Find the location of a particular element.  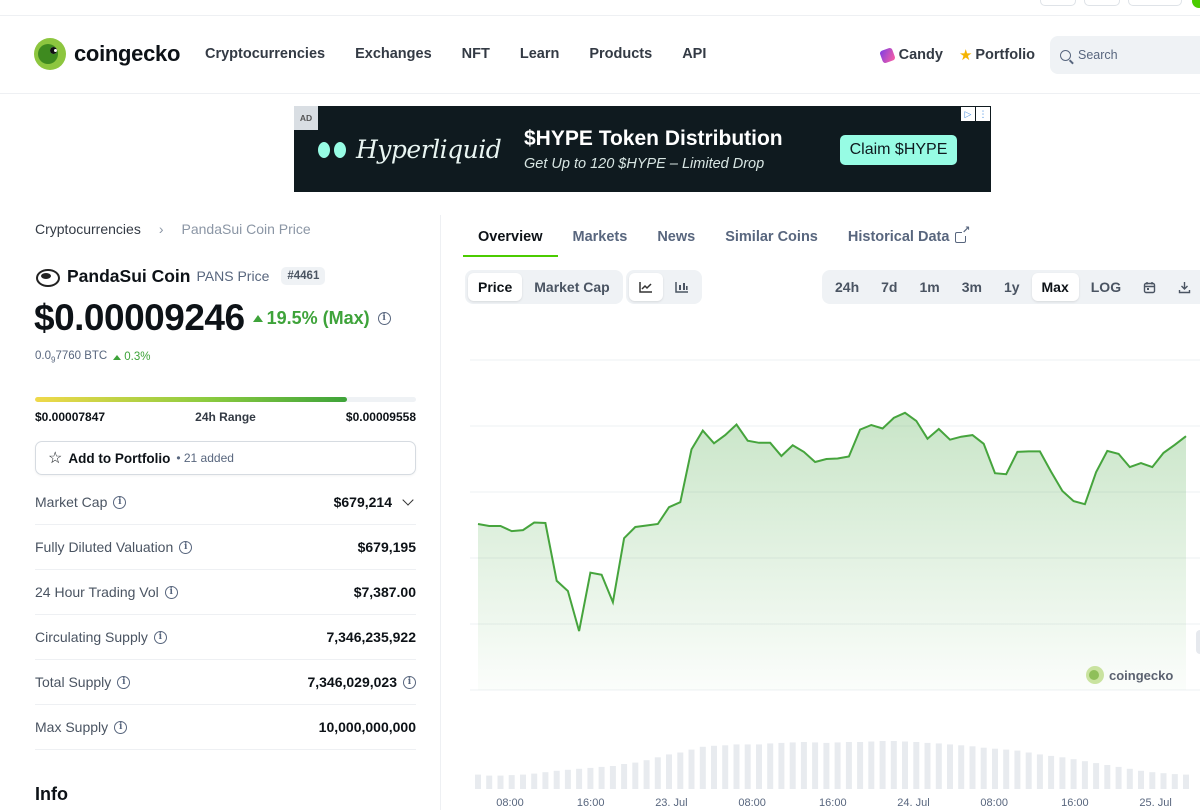

nav-cryptocurrencies: Cryptocurrencies is located at coordinates (265, 54).